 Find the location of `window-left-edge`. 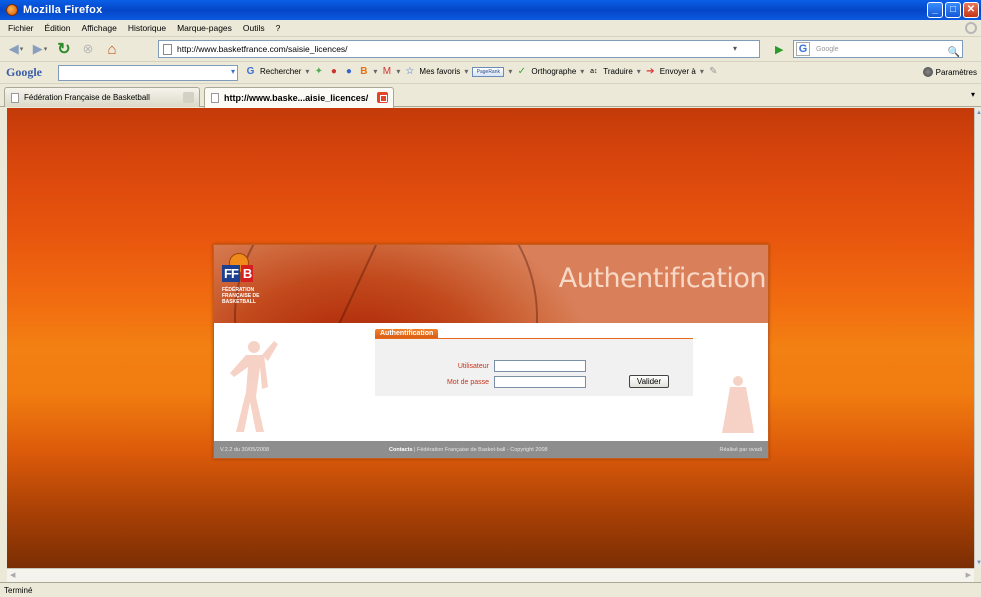

window-left-edge is located at coordinates (3, 345).